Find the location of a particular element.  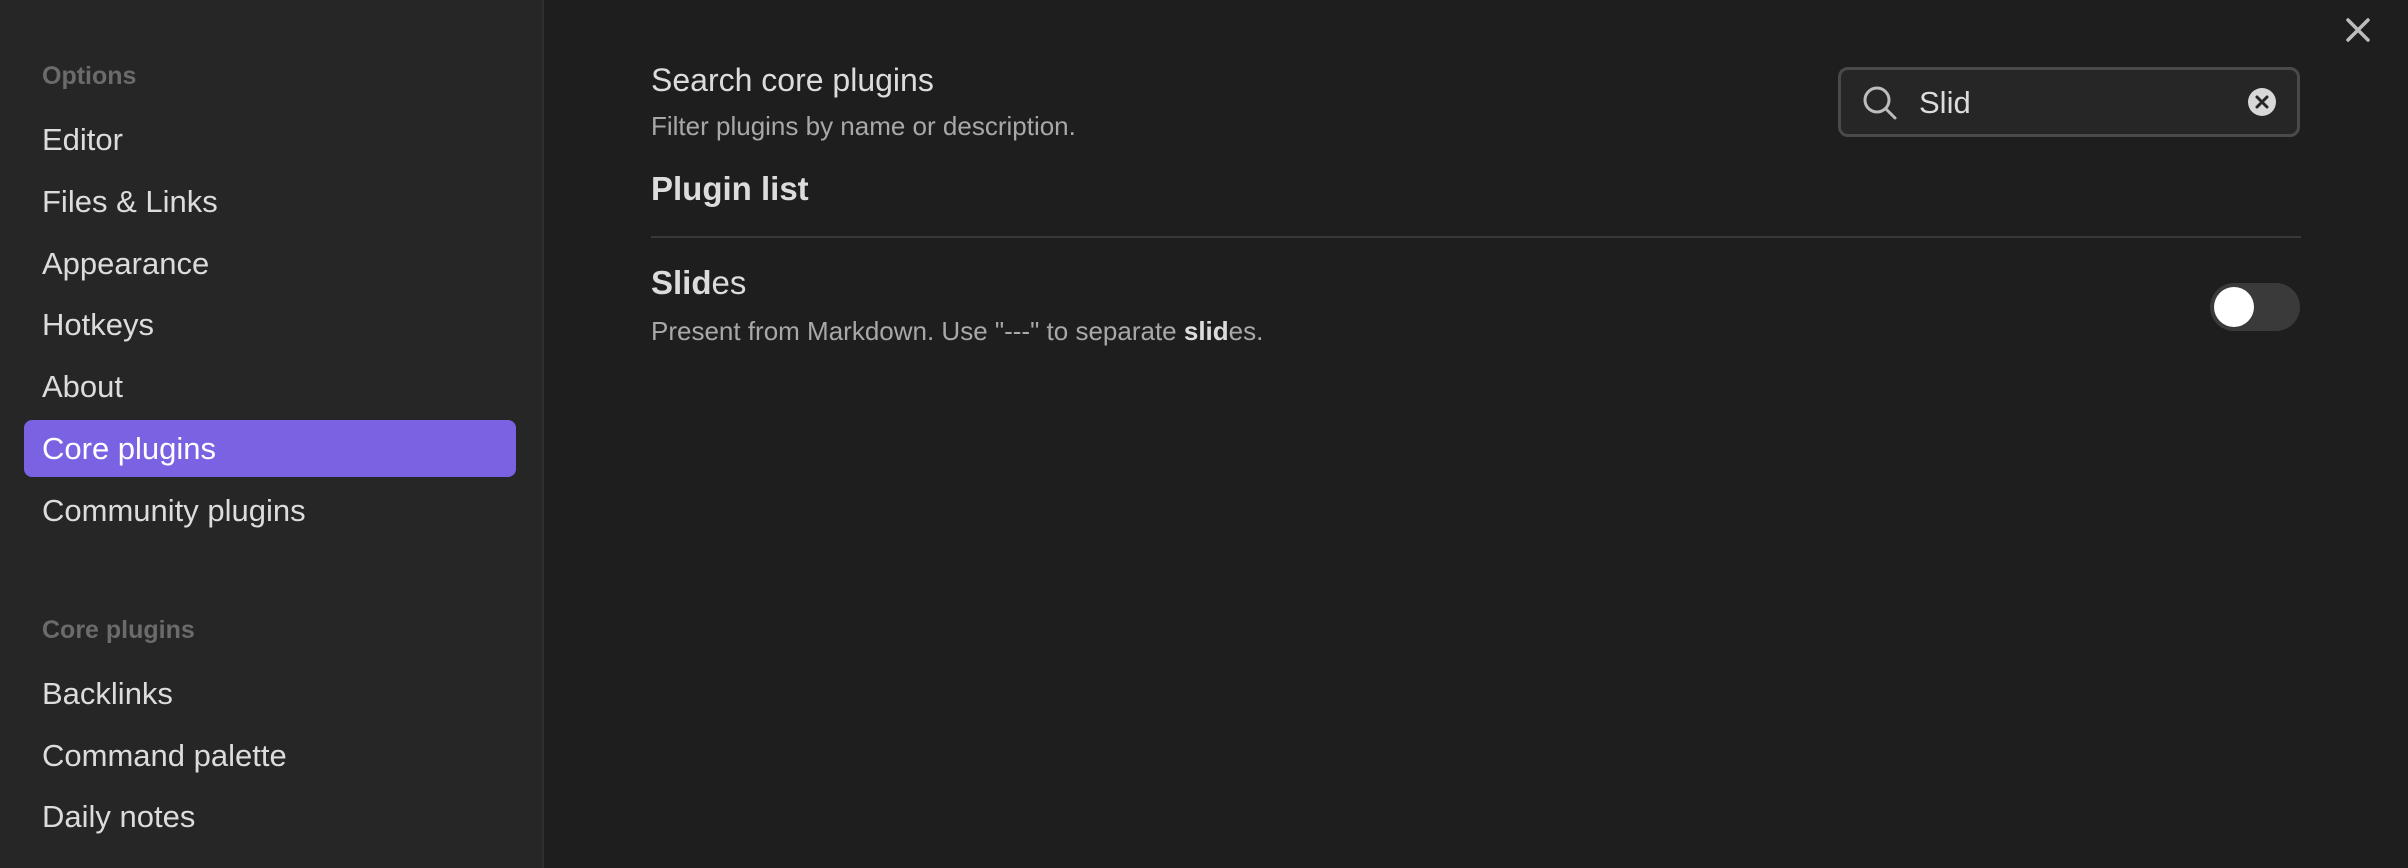

close-icon is located at coordinates (2358, 30).